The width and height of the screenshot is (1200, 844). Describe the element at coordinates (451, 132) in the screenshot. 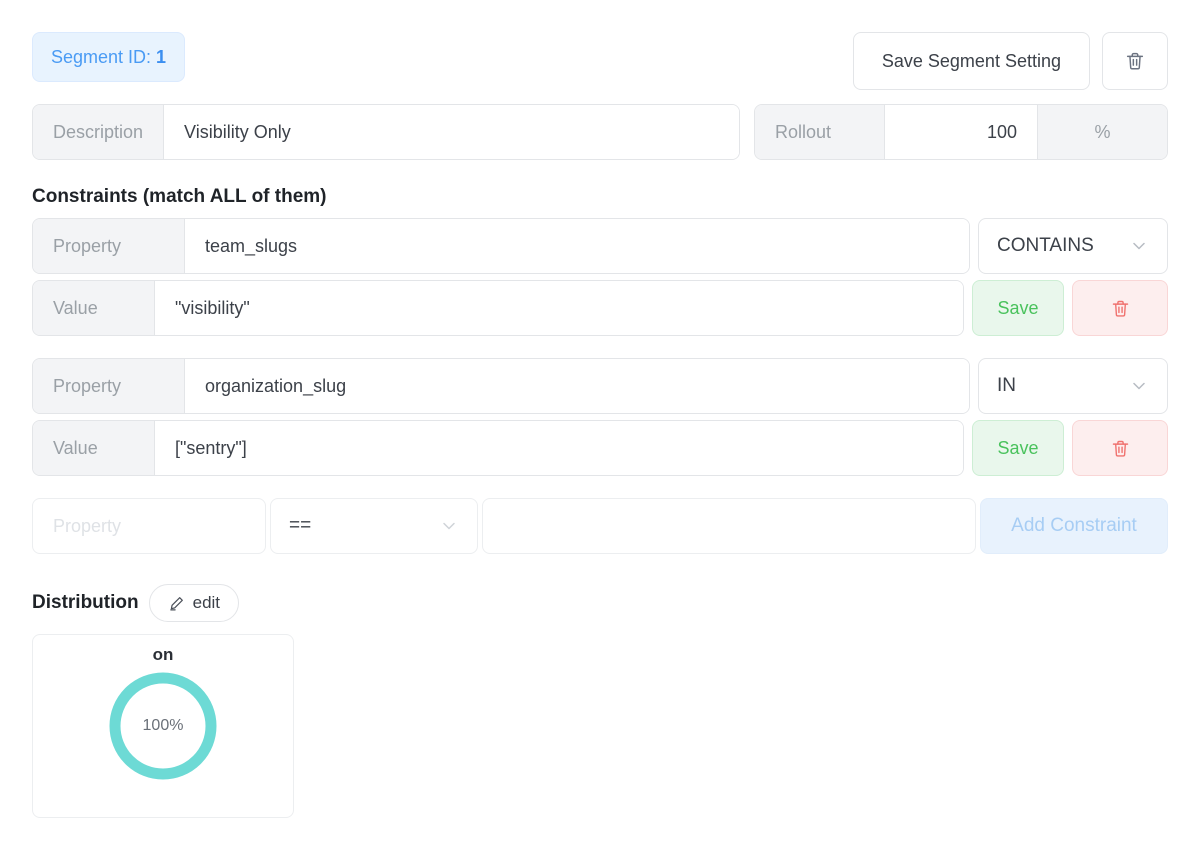

I see `description-input` at that location.